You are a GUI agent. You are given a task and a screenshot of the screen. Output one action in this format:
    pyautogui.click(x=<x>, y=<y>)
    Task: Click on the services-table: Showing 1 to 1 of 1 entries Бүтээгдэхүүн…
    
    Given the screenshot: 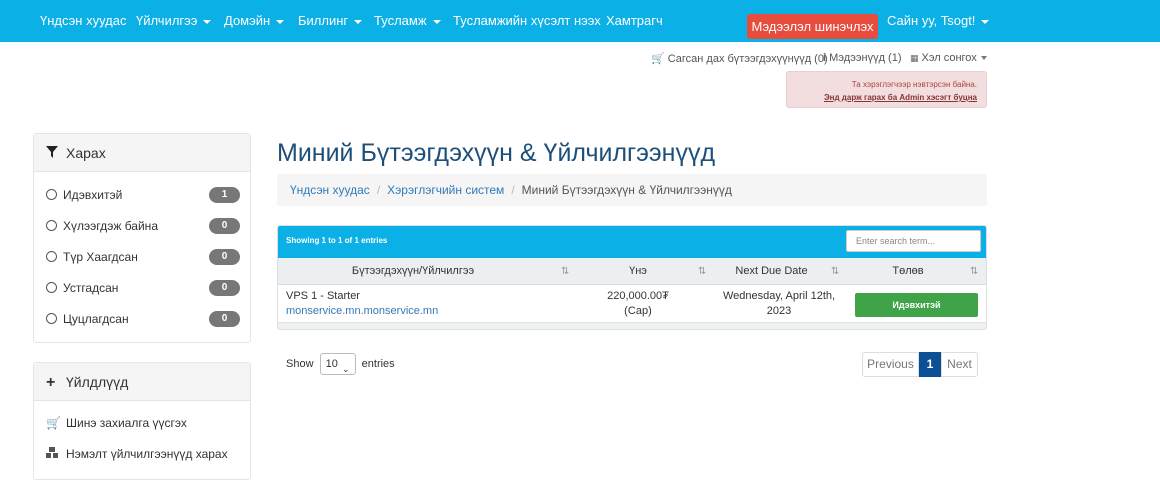 What is the action you would take?
    pyautogui.click(x=632, y=277)
    